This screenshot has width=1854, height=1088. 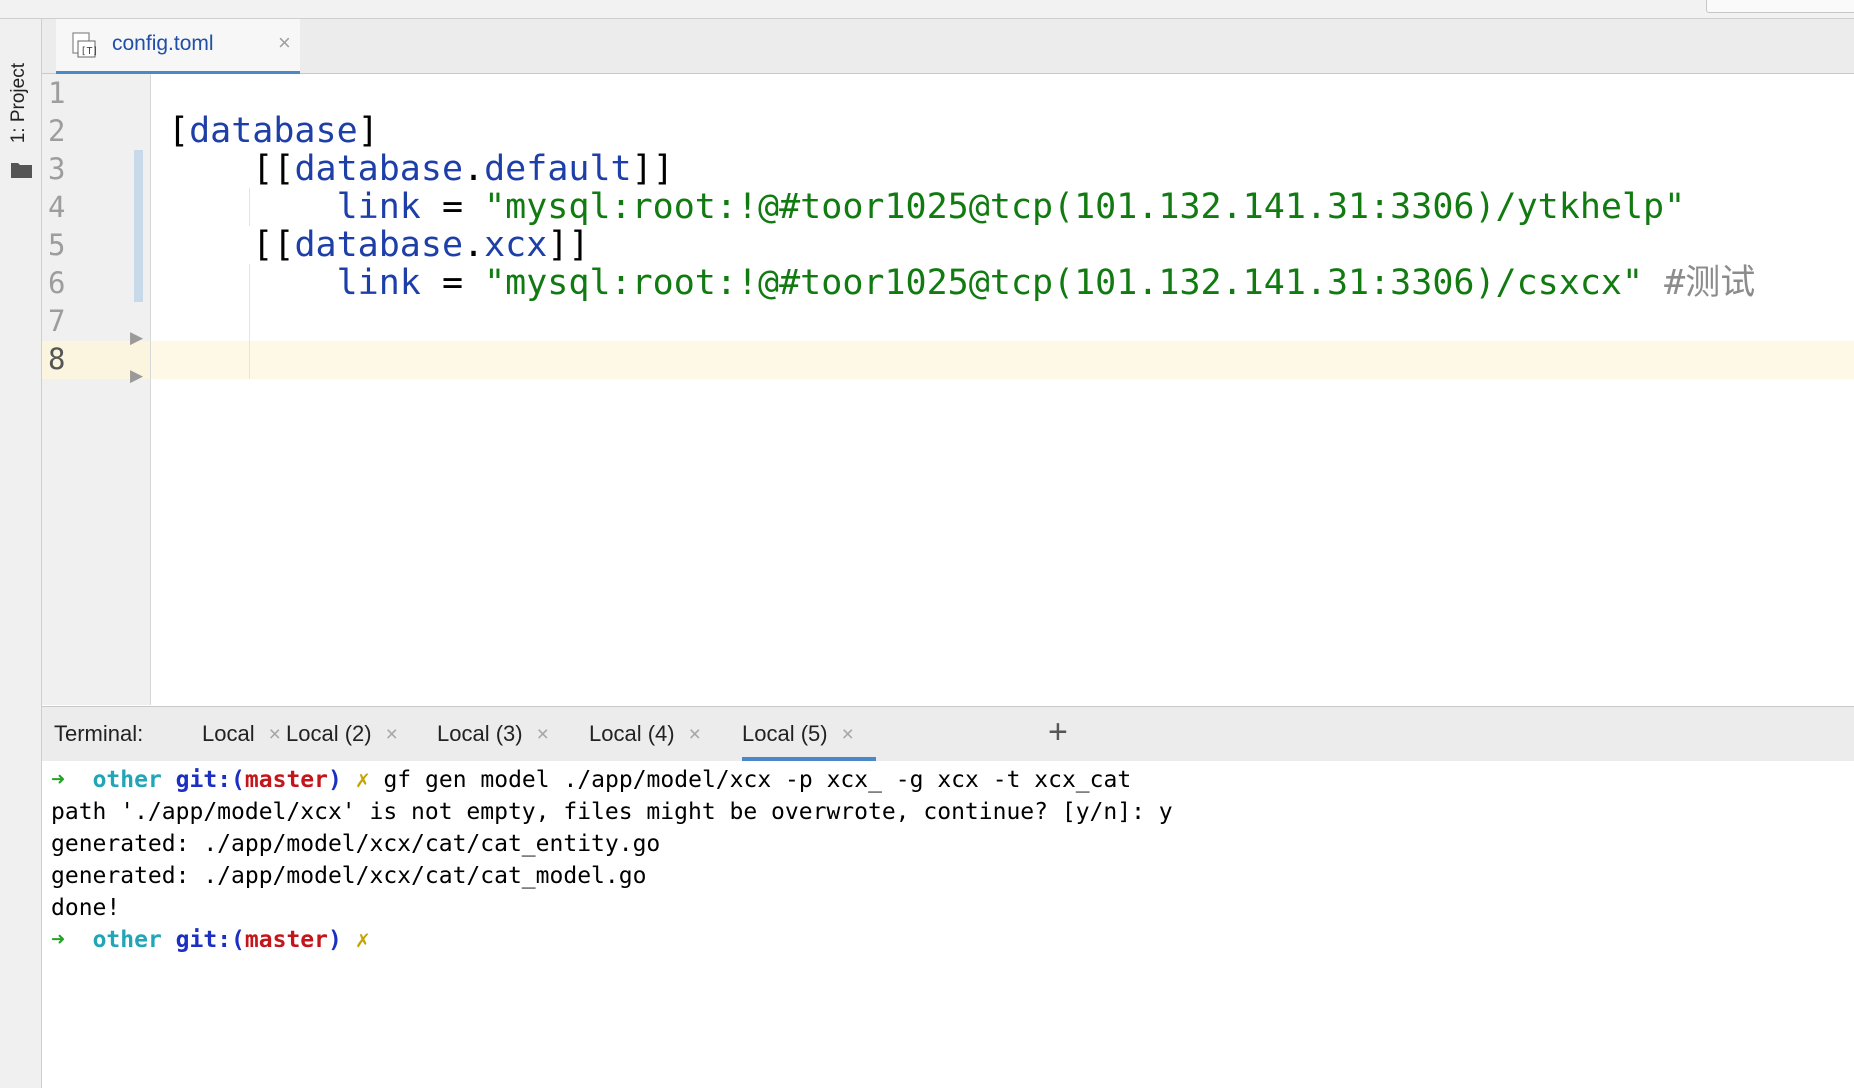 I want to click on line-number: 3, so click(x=57, y=169).